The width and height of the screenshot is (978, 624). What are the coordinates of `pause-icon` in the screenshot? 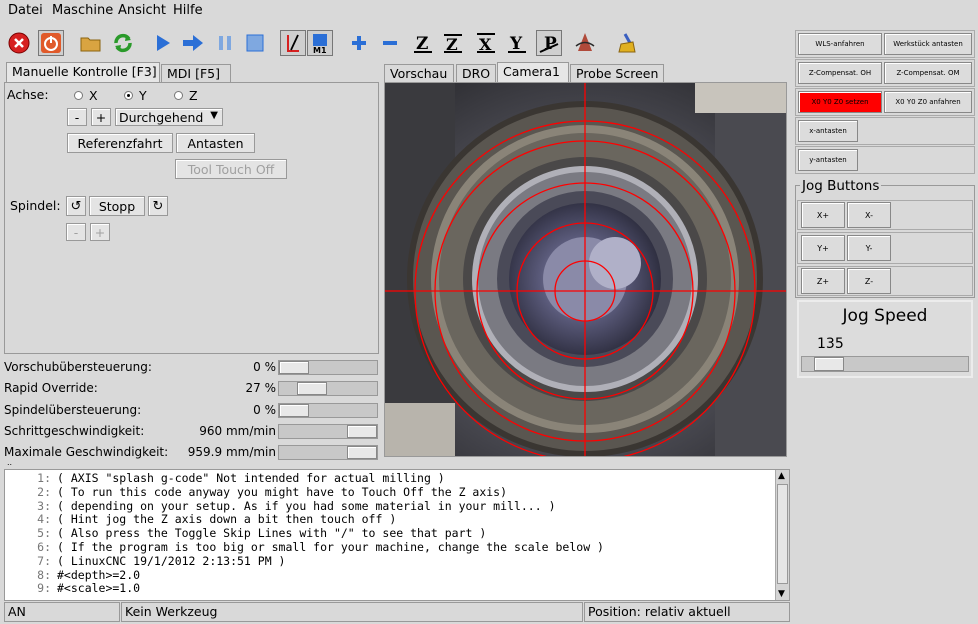 It's located at (225, 43).